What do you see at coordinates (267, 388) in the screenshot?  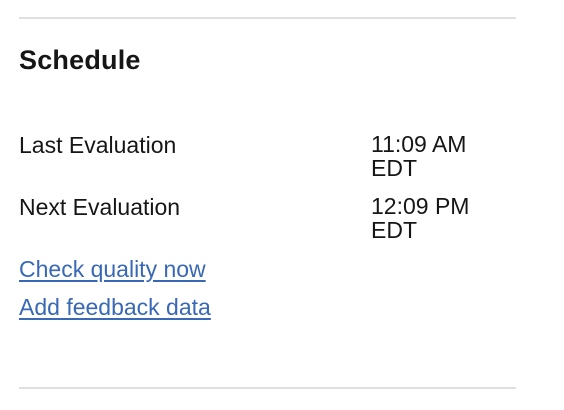 I see `bottom-divider` at bounding box center [267, 388].